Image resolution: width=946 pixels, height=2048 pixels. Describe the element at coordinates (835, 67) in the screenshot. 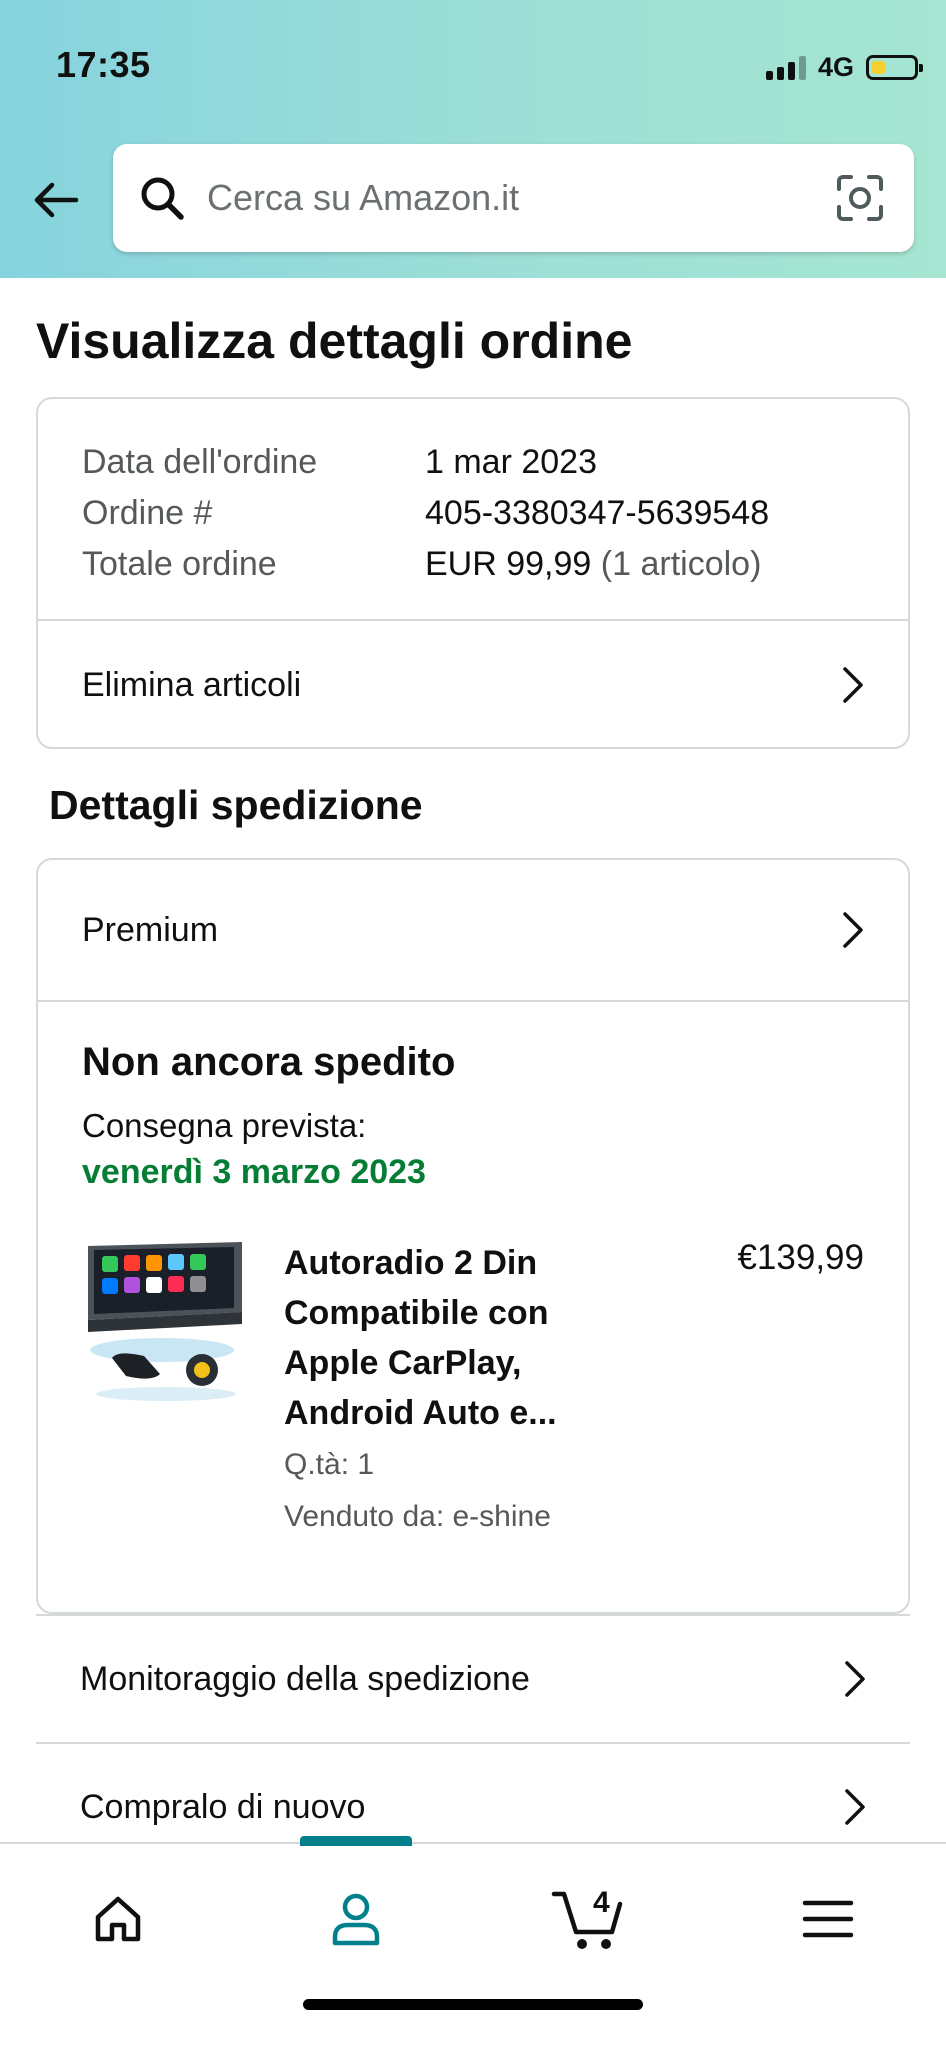

I see `network-type: 4G` at that location.